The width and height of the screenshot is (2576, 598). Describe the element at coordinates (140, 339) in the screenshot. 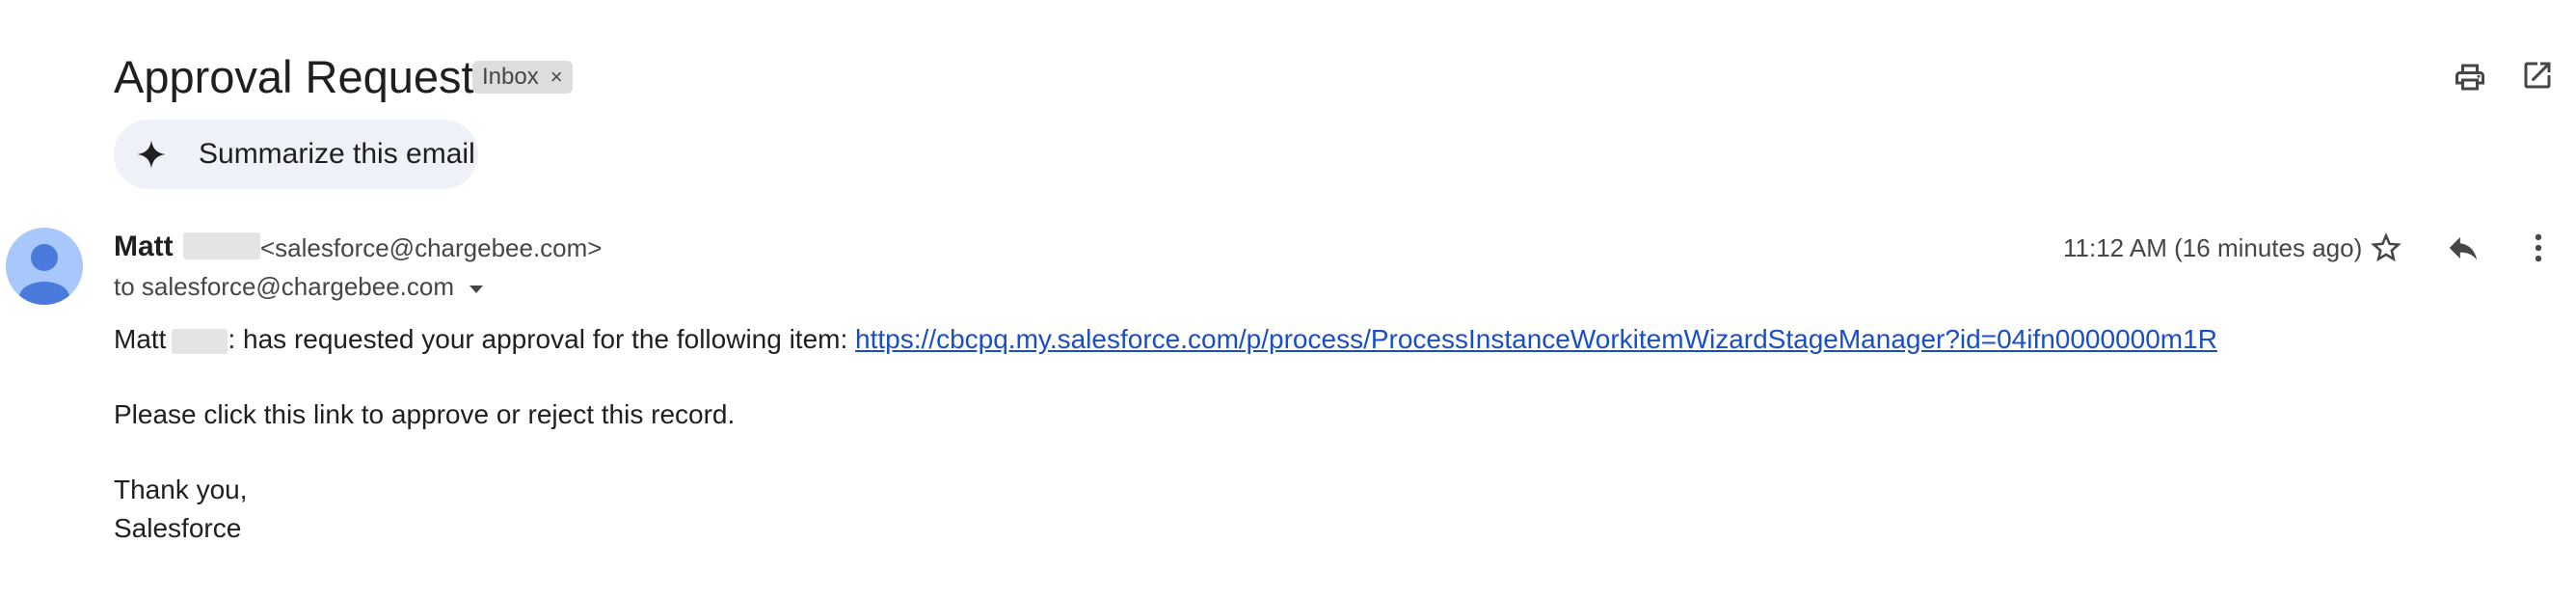

I see `body-requester-name: Matt` at that location.